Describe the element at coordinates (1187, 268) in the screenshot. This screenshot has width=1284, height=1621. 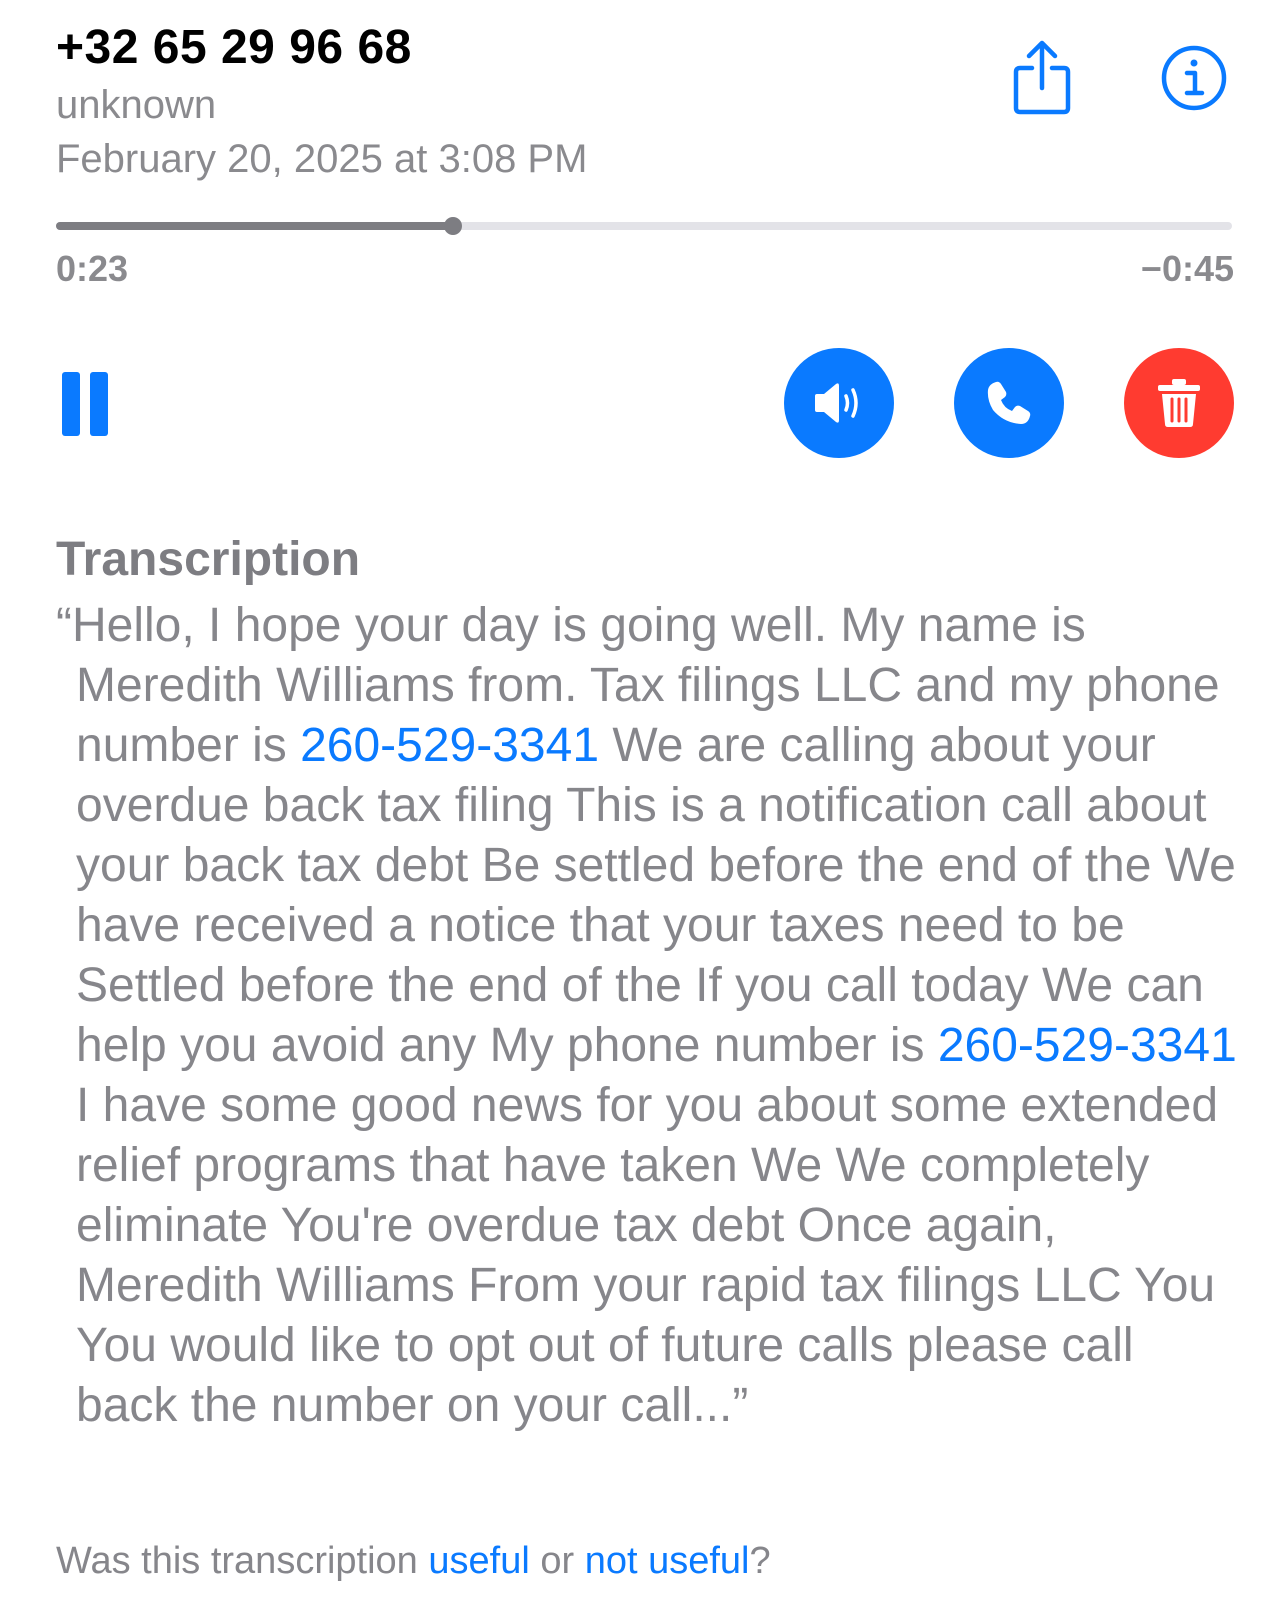
I see `remaining-time: −0:45` at that location.